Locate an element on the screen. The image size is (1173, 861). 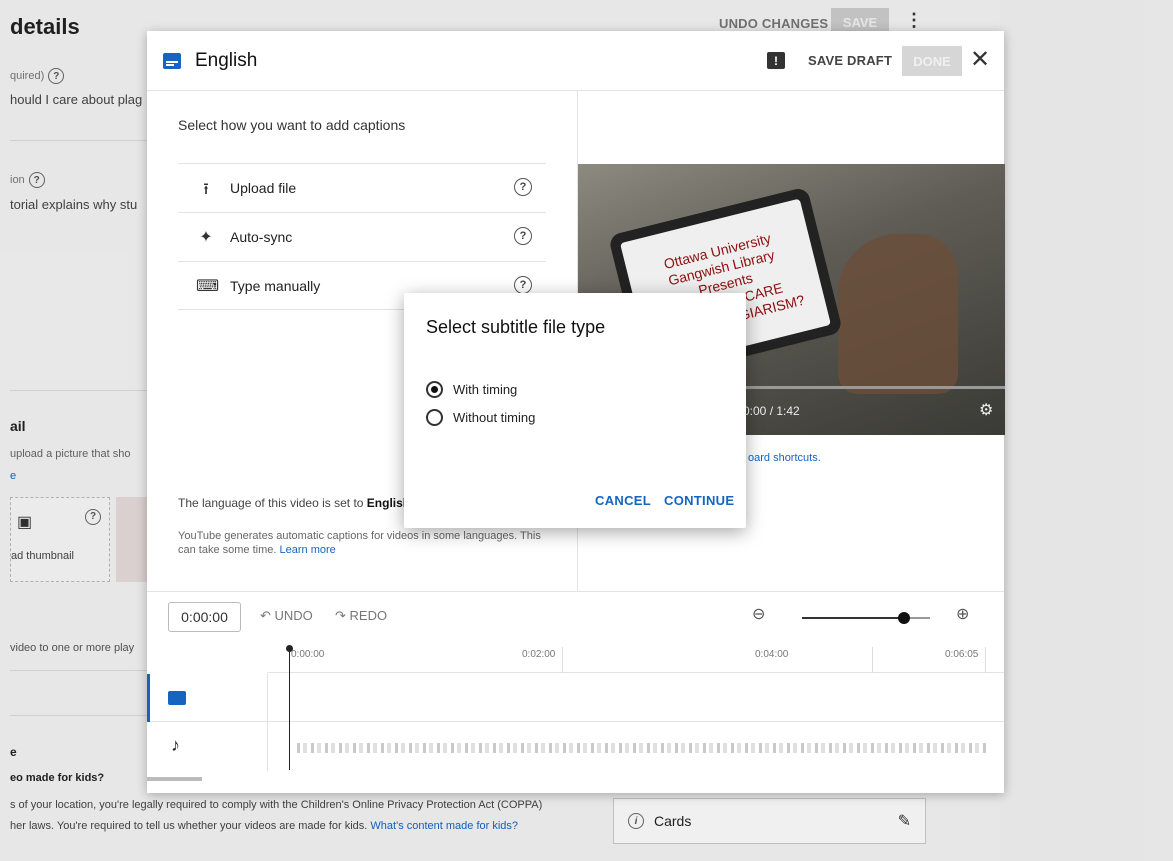
gear-icon: ⚙ is located at coordinates (986, 410).